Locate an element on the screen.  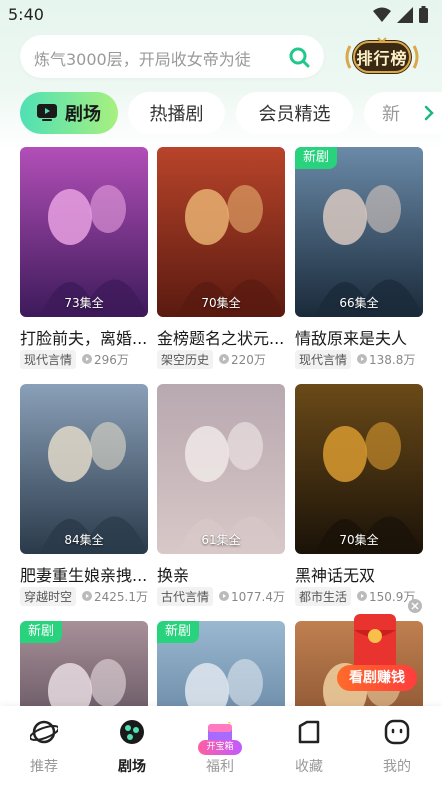
nav-label: 剧场 is located at coordinates (132, 767).